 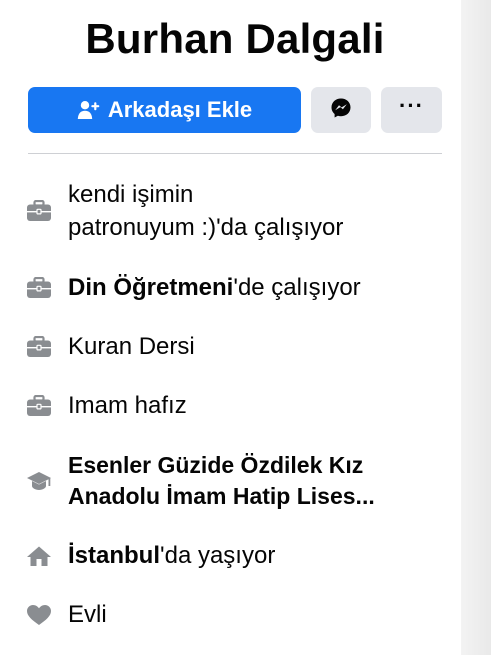 I want to click on intro-text: kendi işimin patronuyum :)'da çalışıyor, so click(x=205, y=211).